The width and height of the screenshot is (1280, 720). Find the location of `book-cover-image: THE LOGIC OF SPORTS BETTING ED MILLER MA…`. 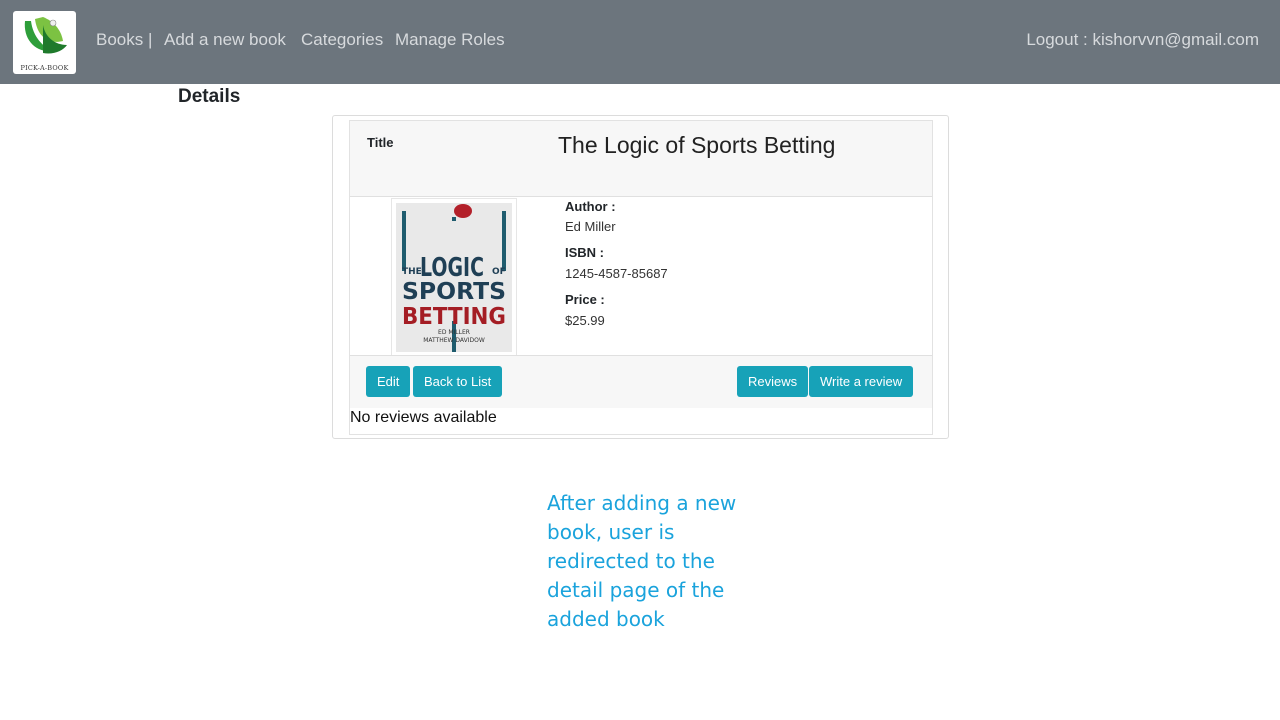

book-cover-image: THE LOGIC OF SPORTS BETTING ED MILLER MA… is located at coordinates (454, 277).